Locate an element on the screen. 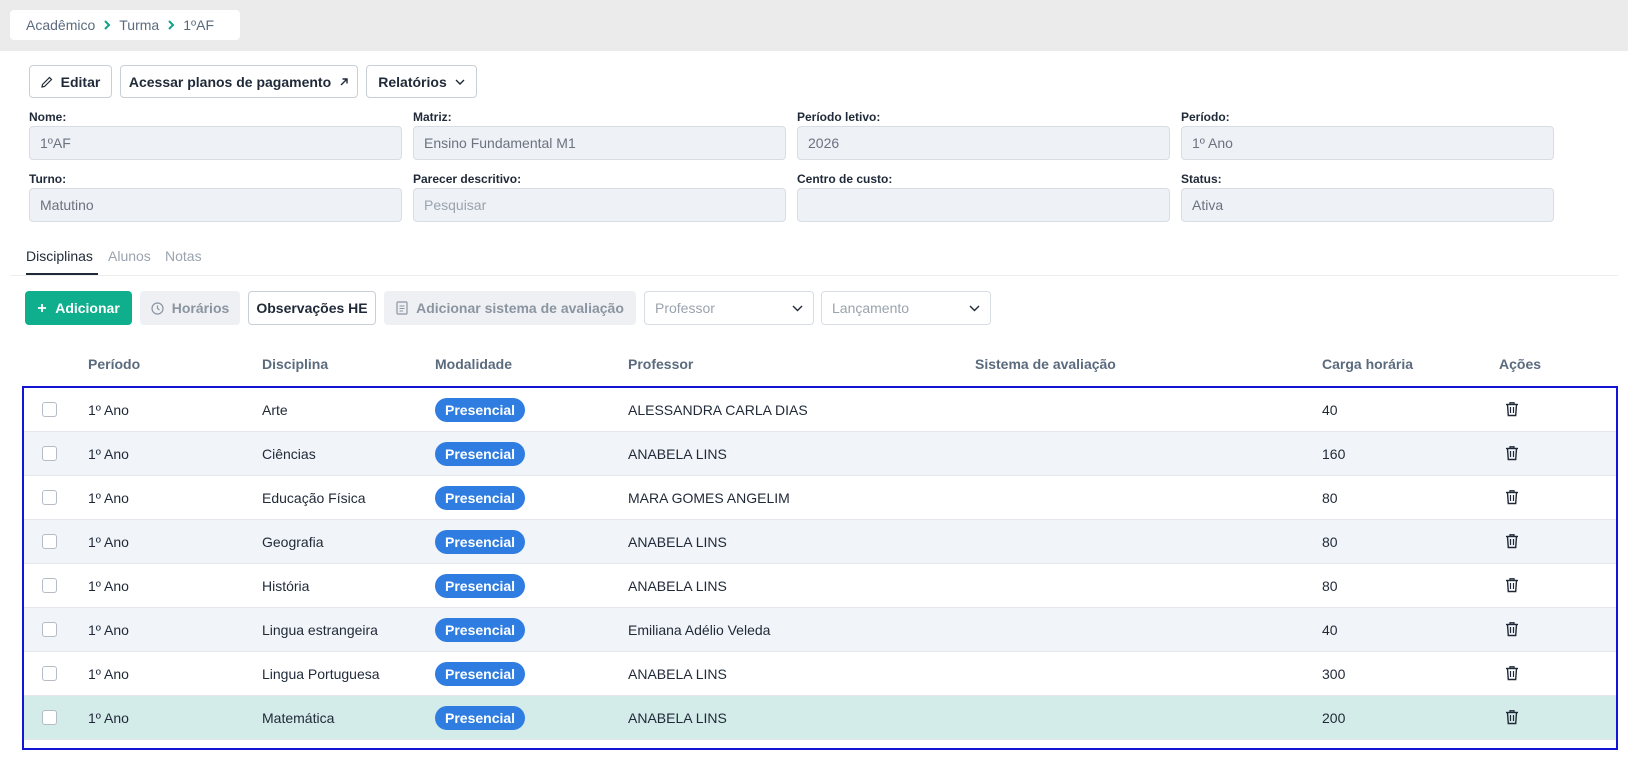  matriz-label: Matriz: is located at coordinates (432, 117).